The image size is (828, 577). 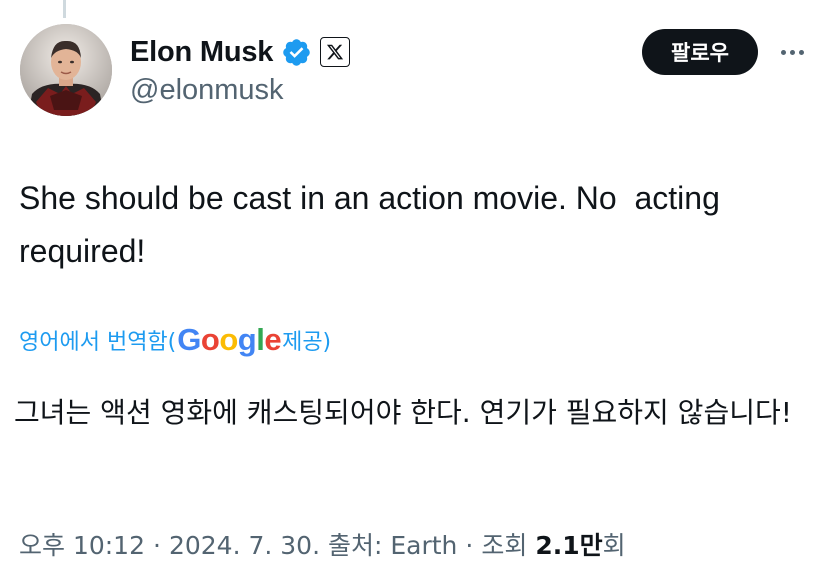 What do you see at coordinates (307, 342) in the screenshot?
I see `translation-suffix: 제공)` at bounding box center [307, 342].